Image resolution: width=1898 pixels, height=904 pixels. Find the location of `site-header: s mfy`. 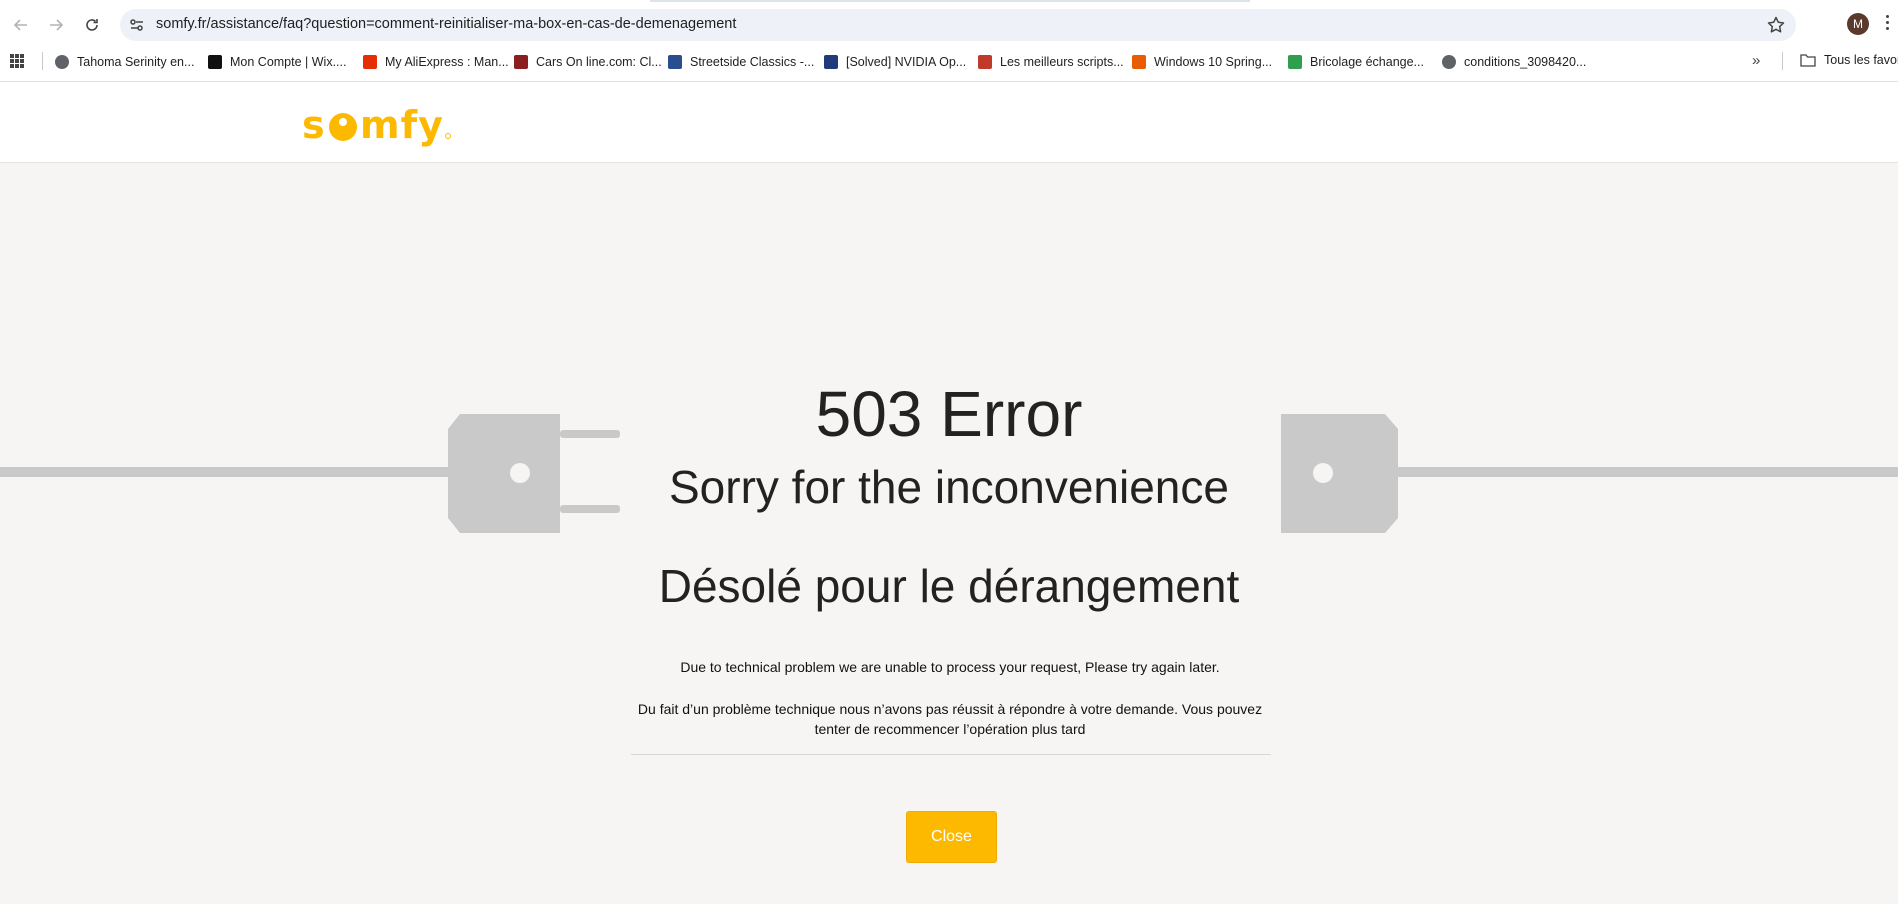

site-header: s mfy is located at coordinates (949, 122).